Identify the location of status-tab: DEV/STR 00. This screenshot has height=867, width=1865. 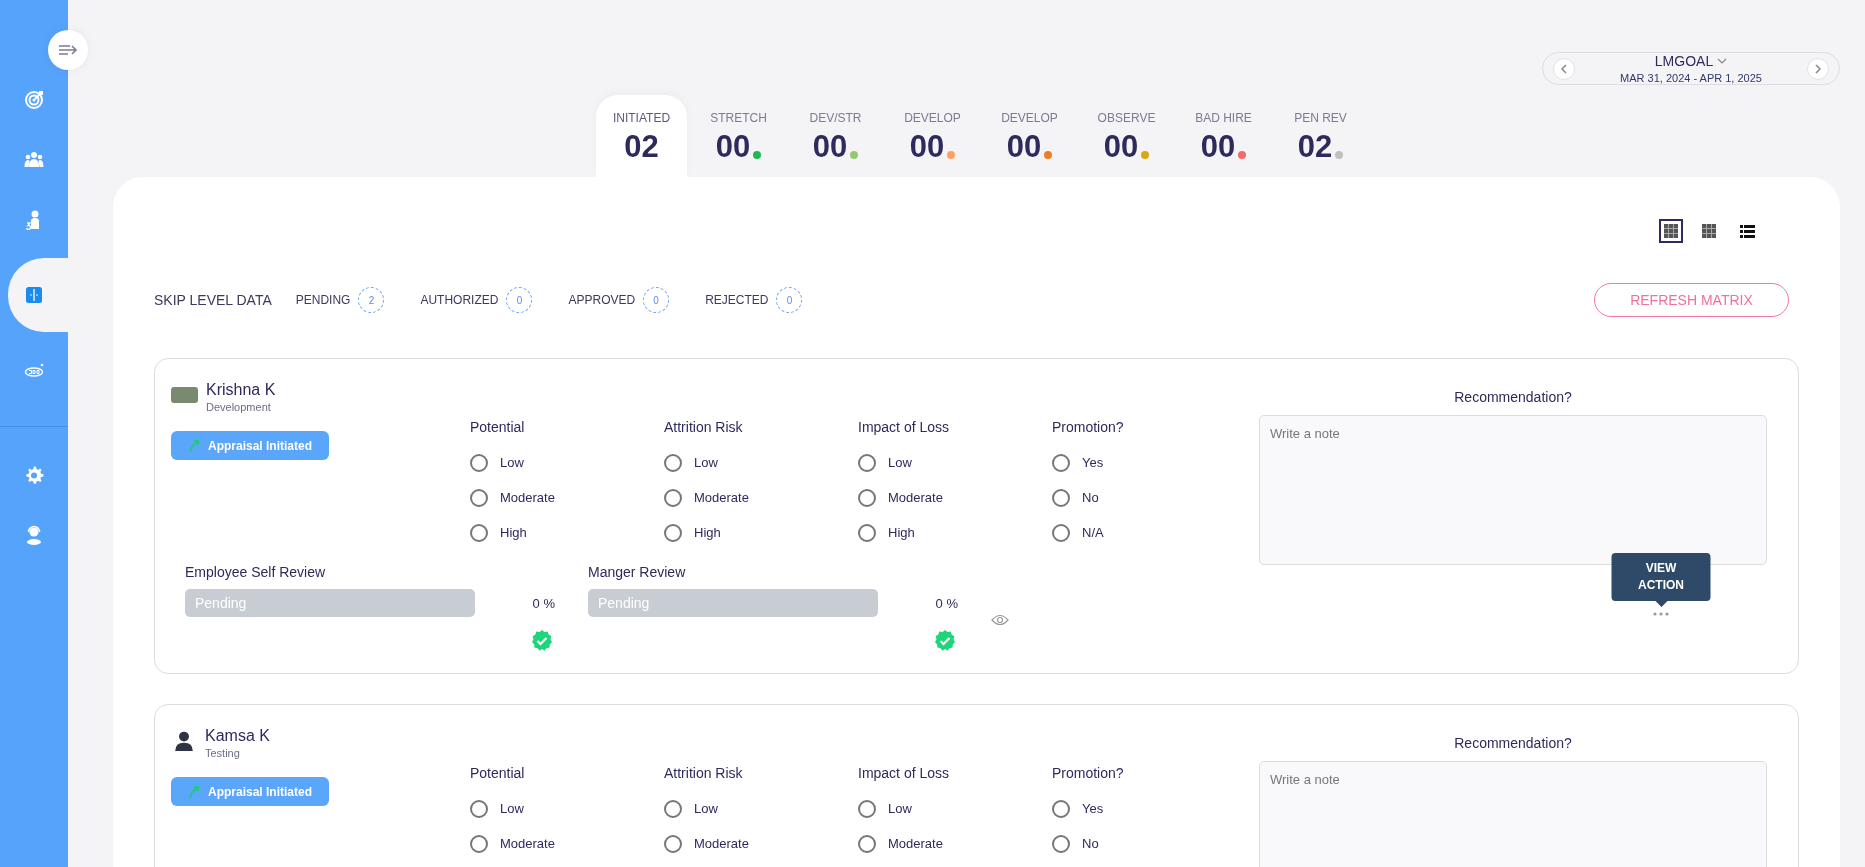
(835, 136).